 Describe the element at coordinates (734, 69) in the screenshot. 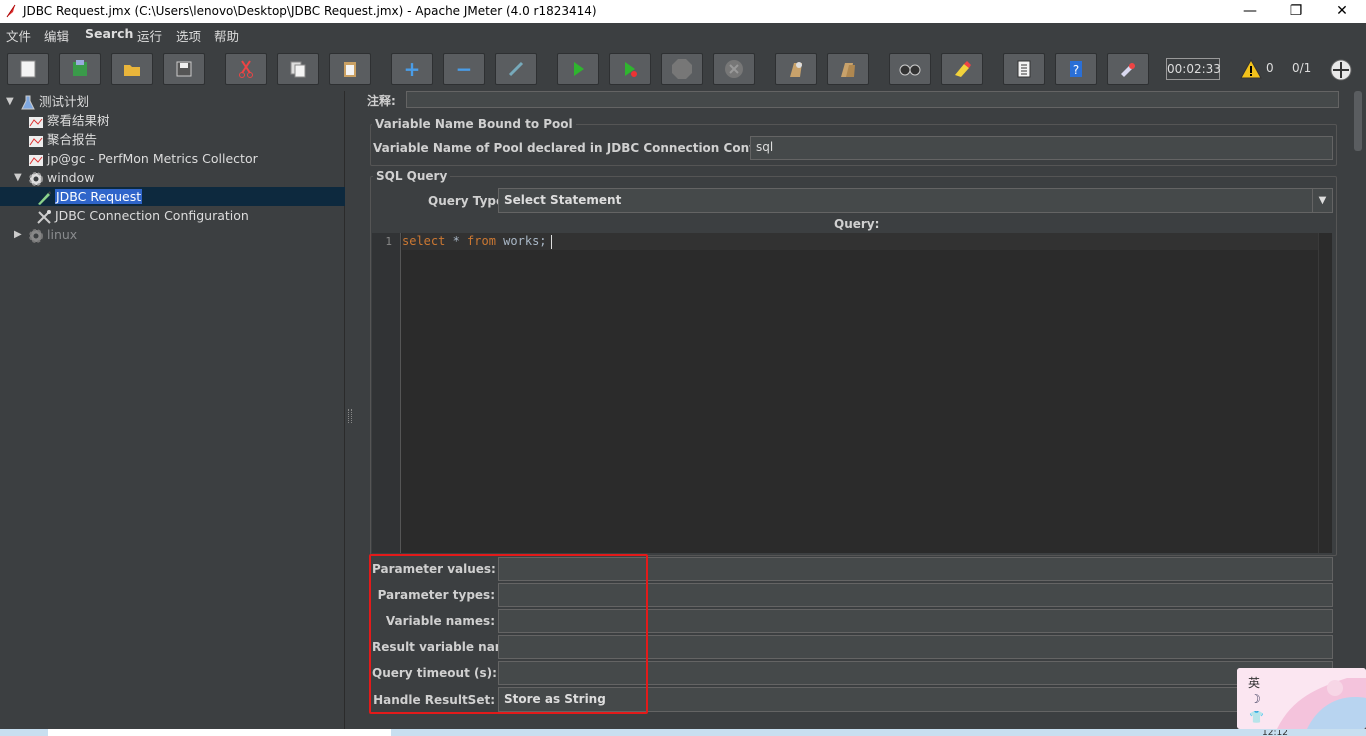

I see `shutdown-button` at that location.